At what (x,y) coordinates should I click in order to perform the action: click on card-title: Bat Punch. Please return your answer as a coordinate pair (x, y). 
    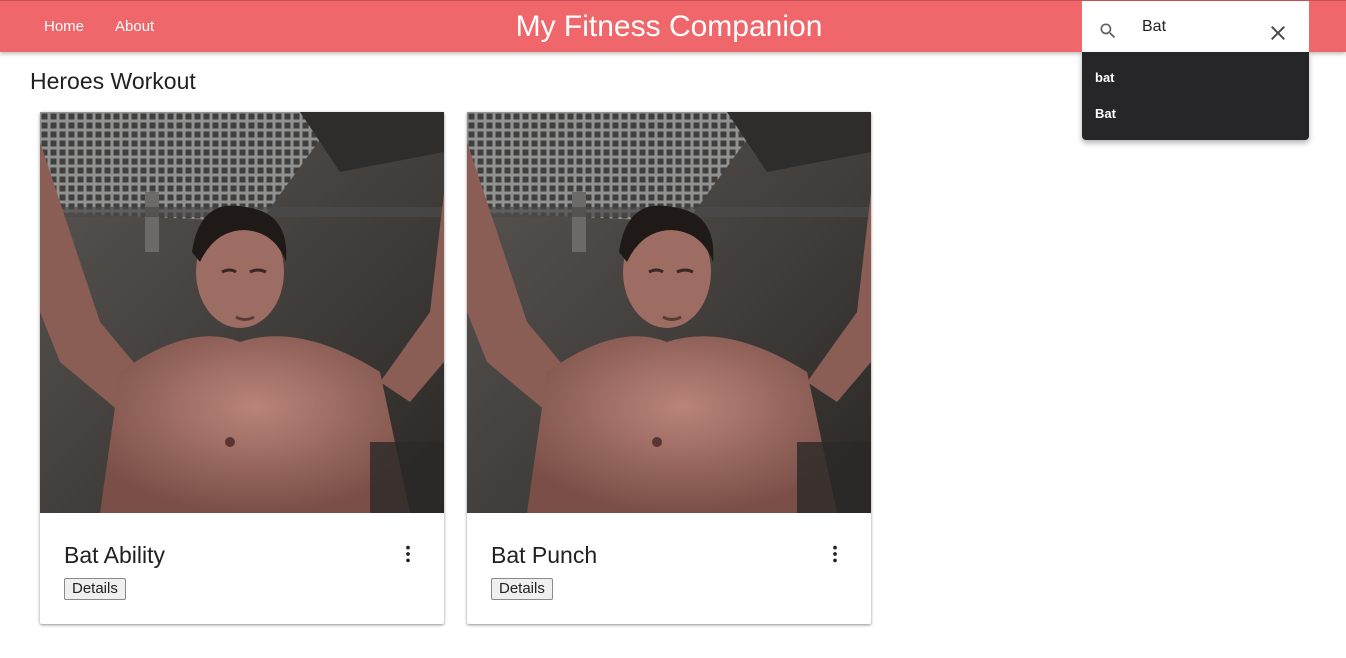
    Looking at the image, I should click on (544, 555).